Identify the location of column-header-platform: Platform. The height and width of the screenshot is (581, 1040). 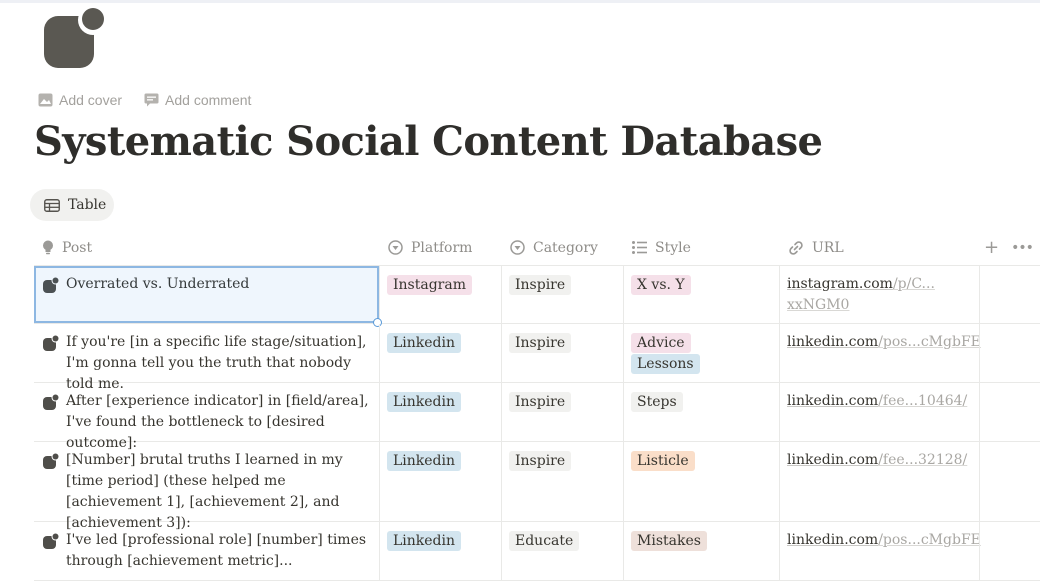
(430, 247).